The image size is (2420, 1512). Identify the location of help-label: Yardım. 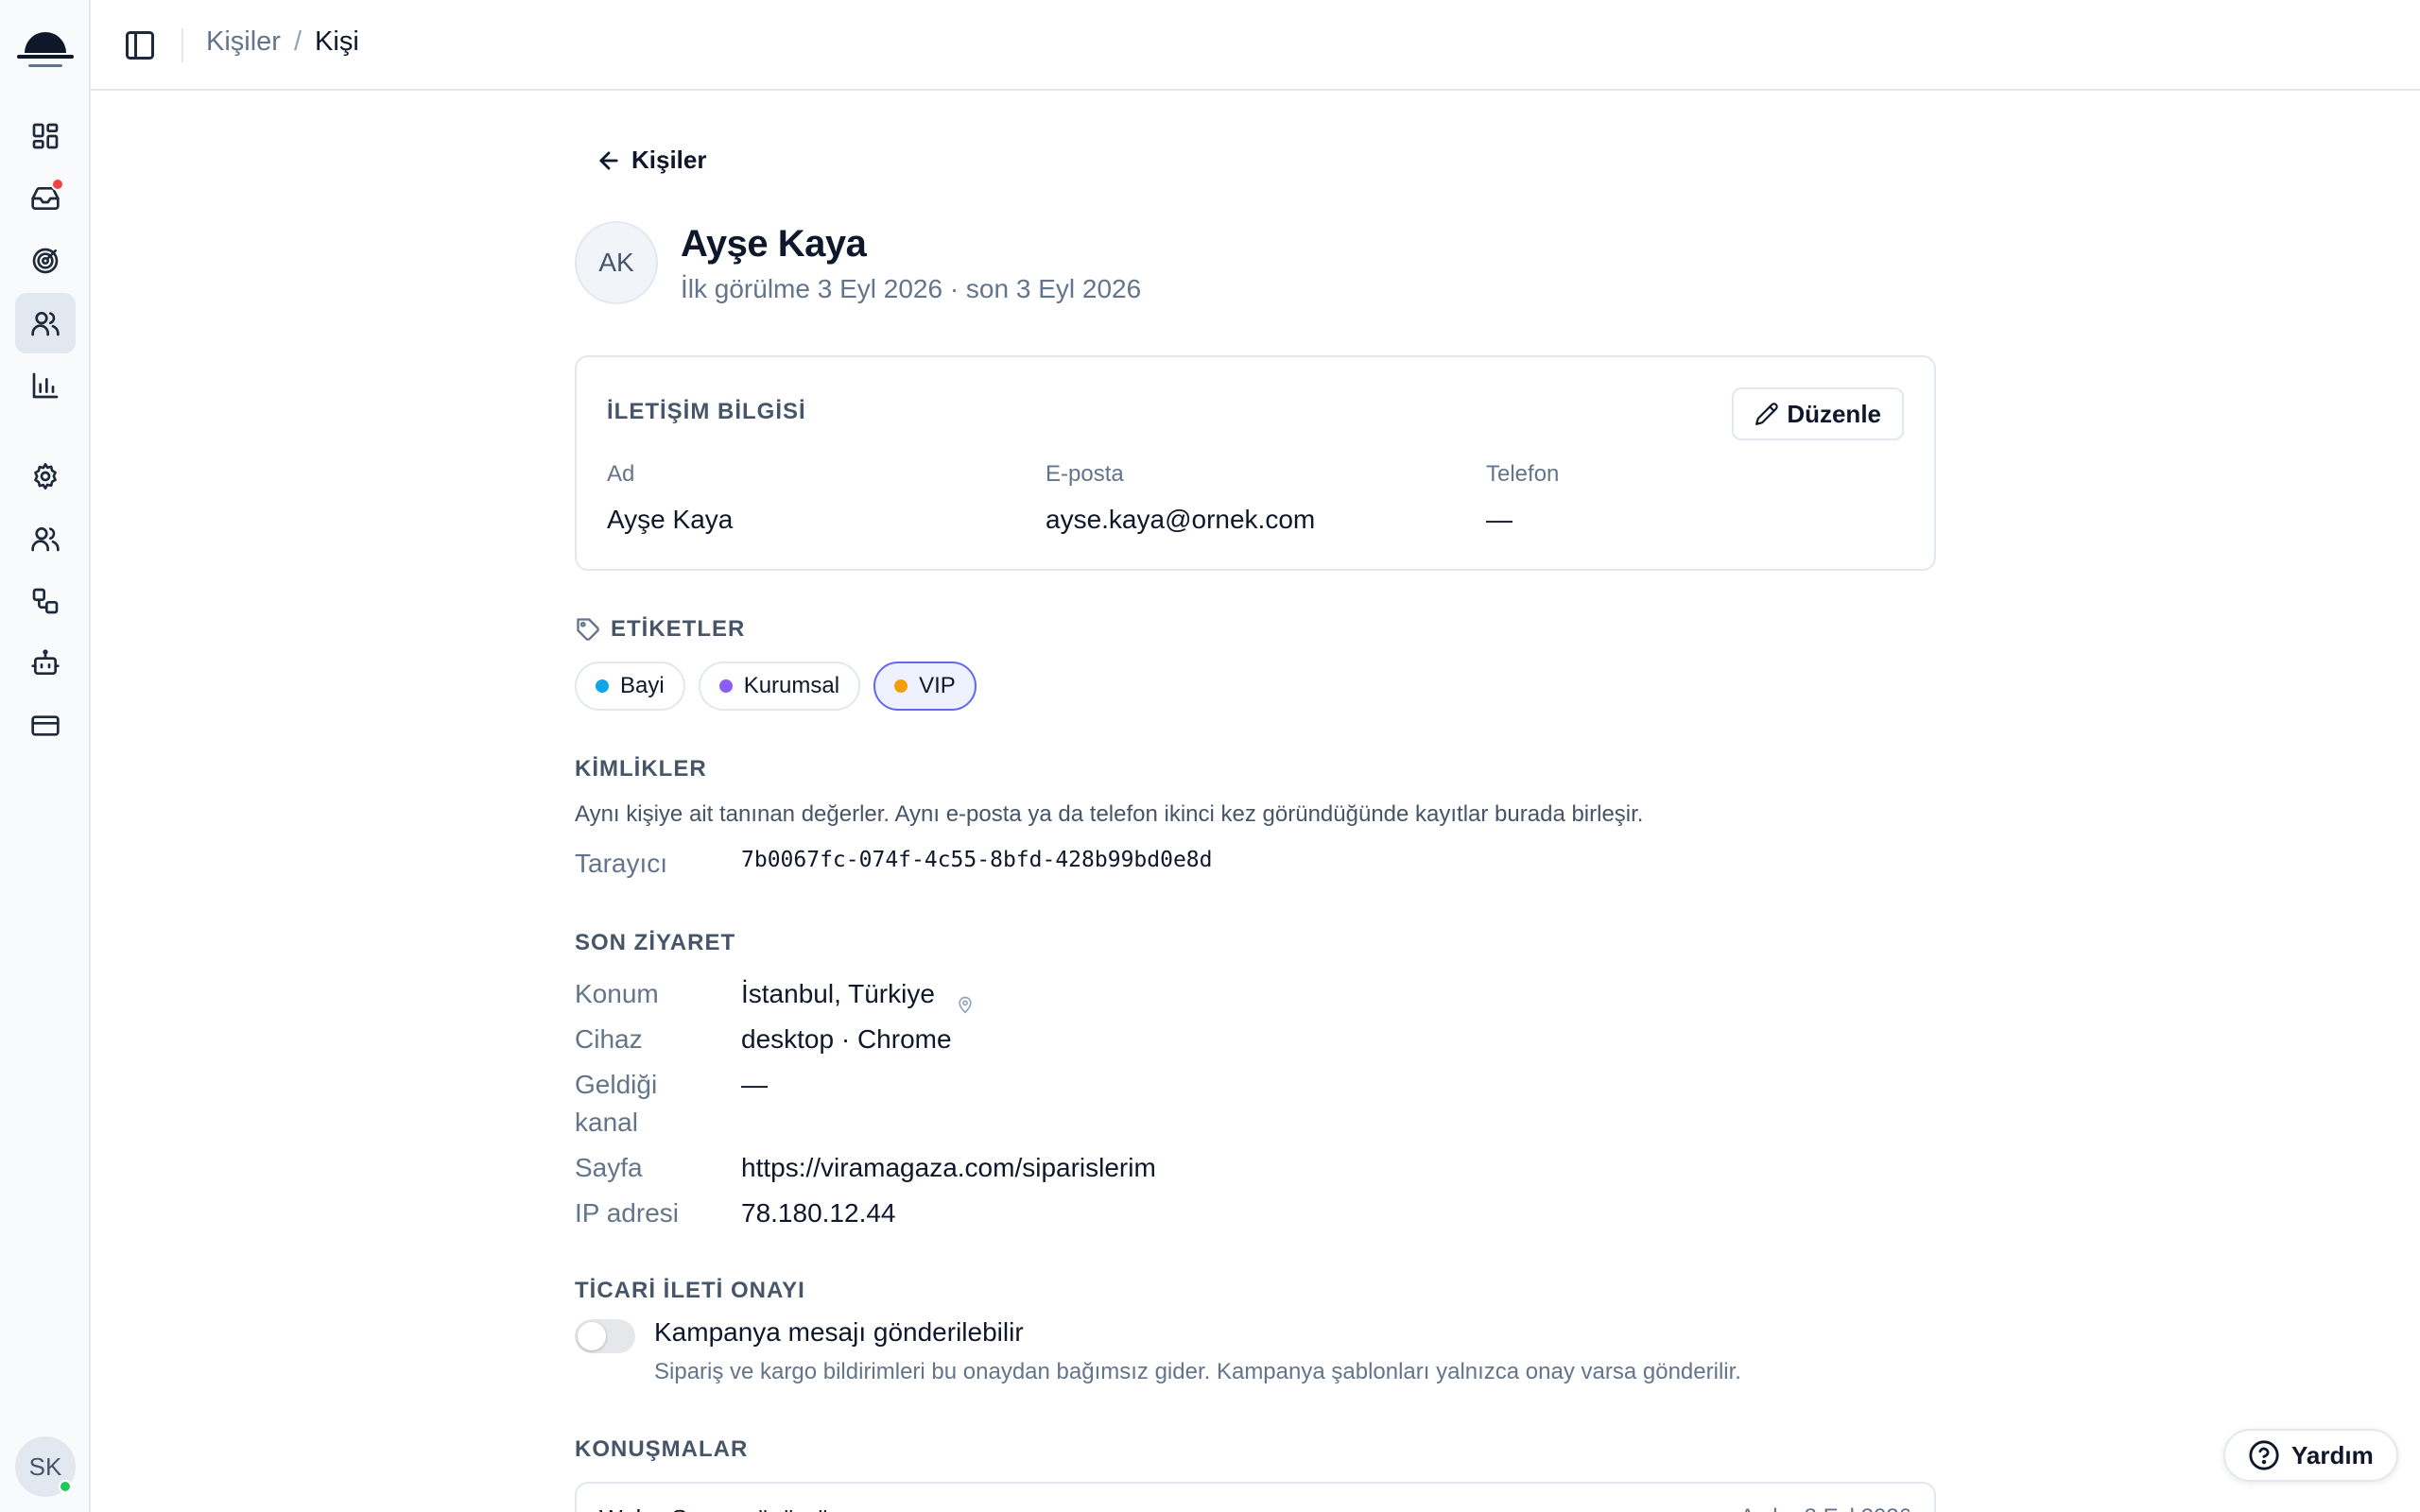
(2332, 1454).